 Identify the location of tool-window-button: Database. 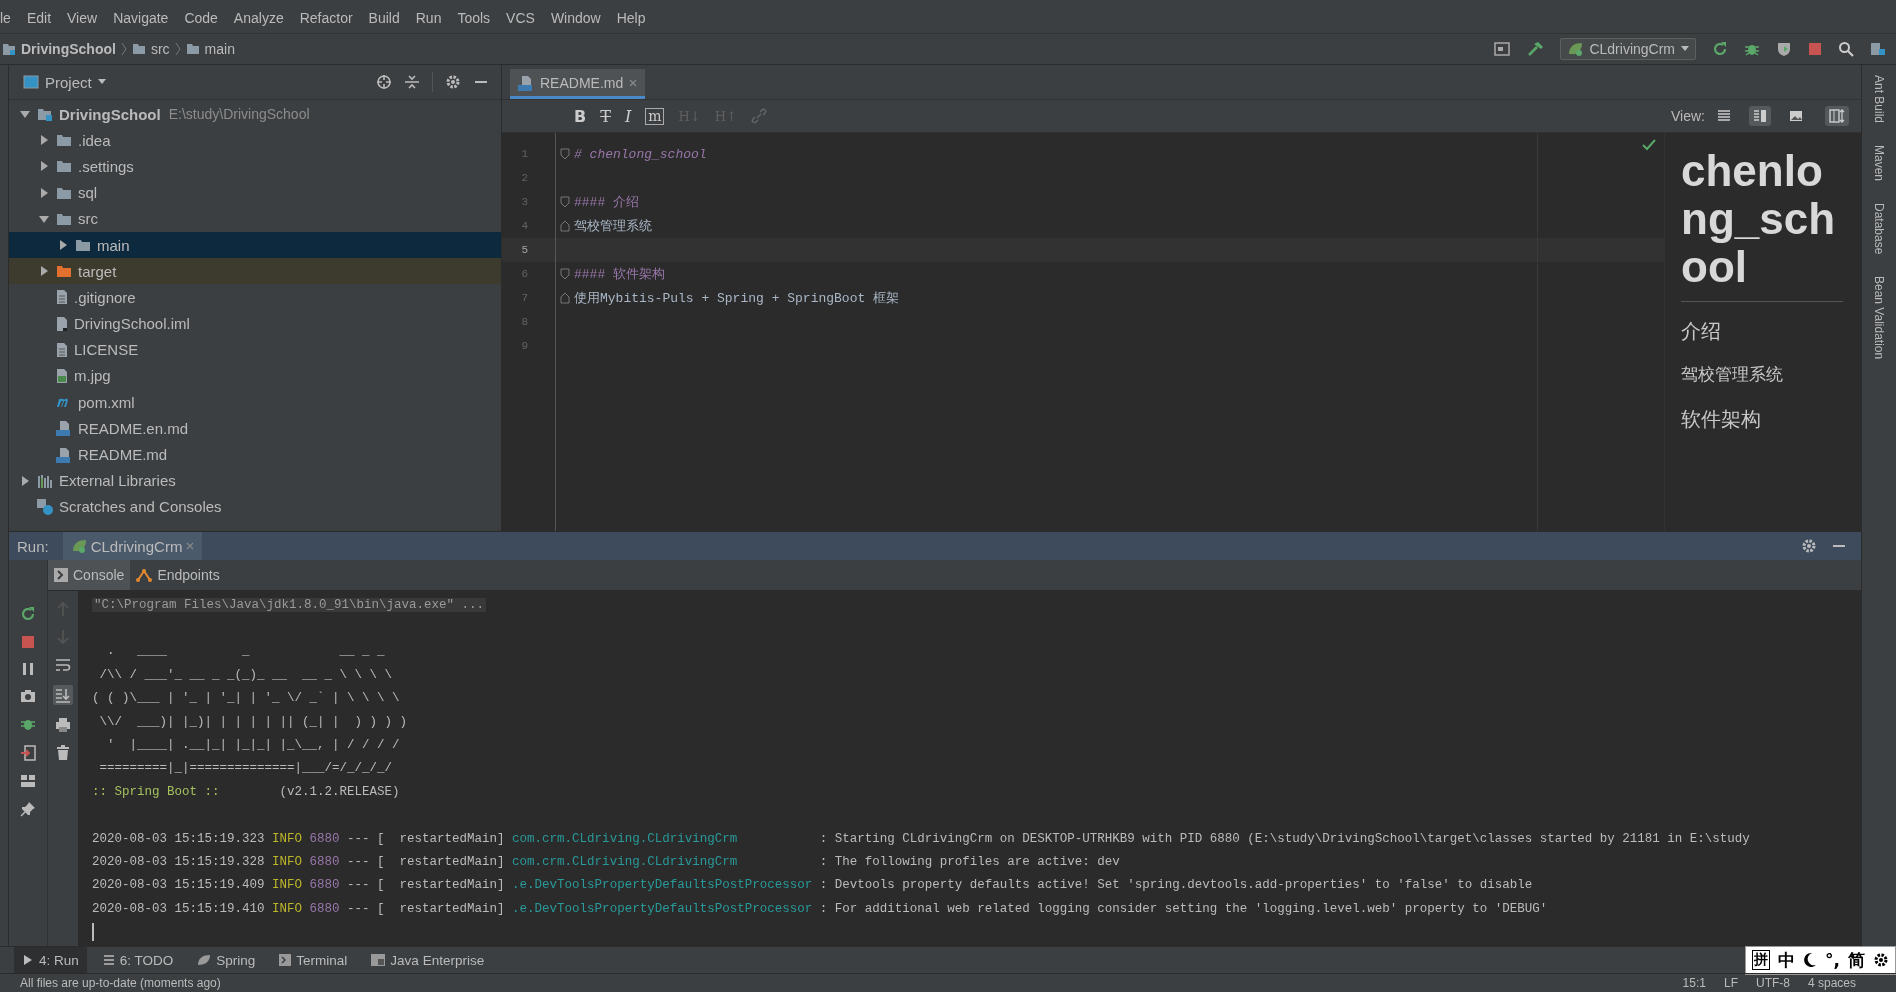
(1879, 229).